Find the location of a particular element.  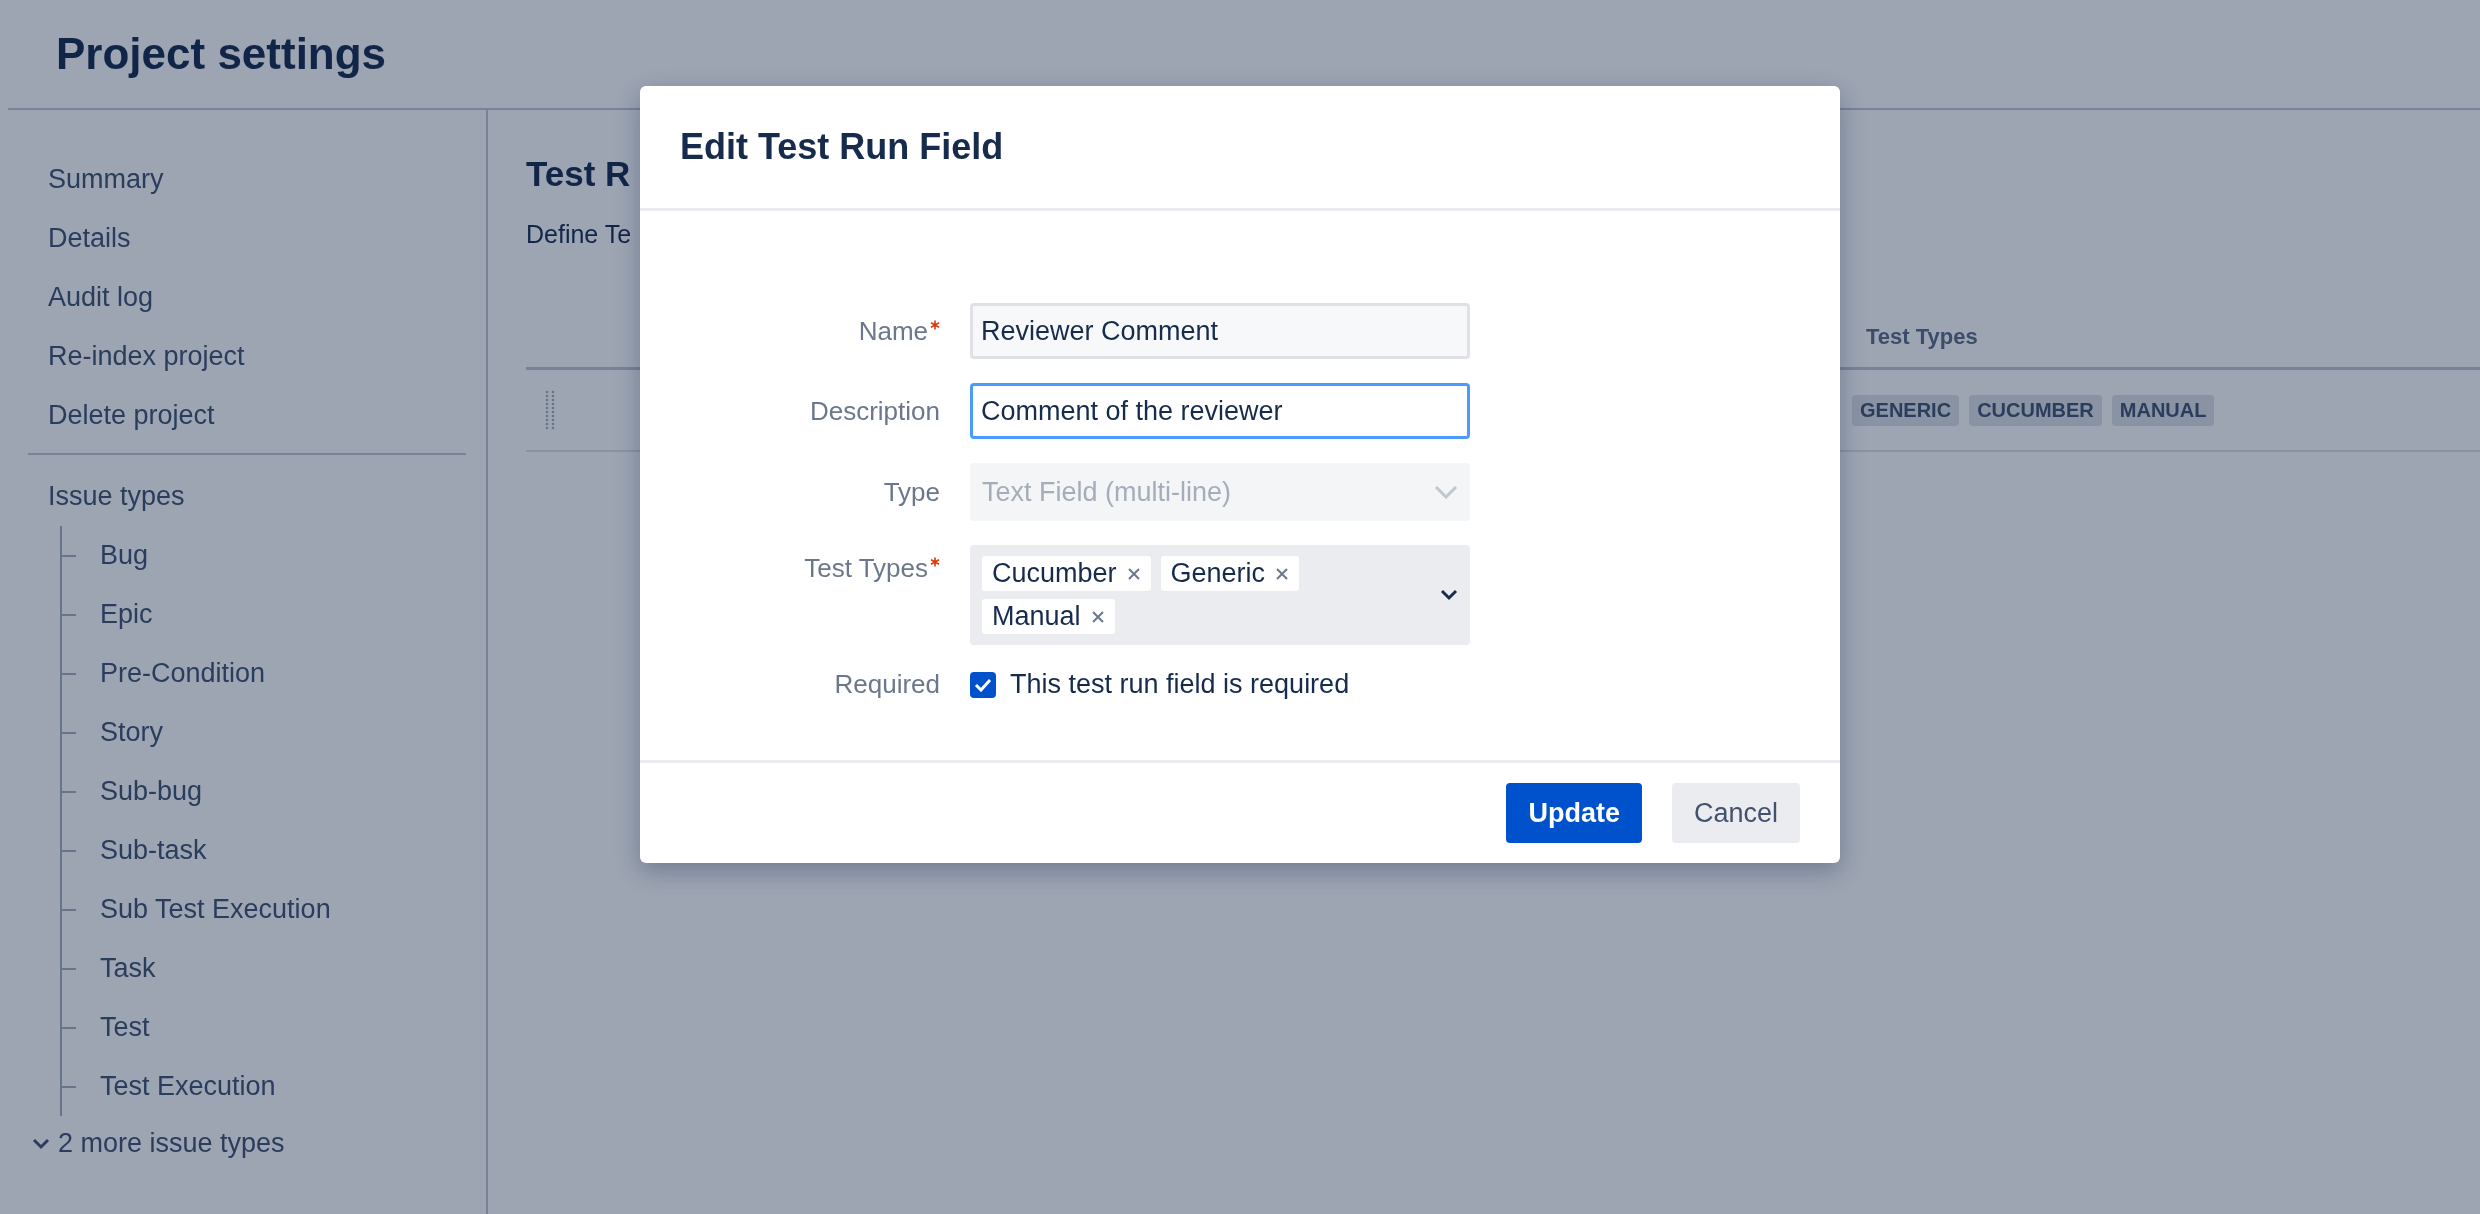

checkbox is located at coordinates (983, 684).